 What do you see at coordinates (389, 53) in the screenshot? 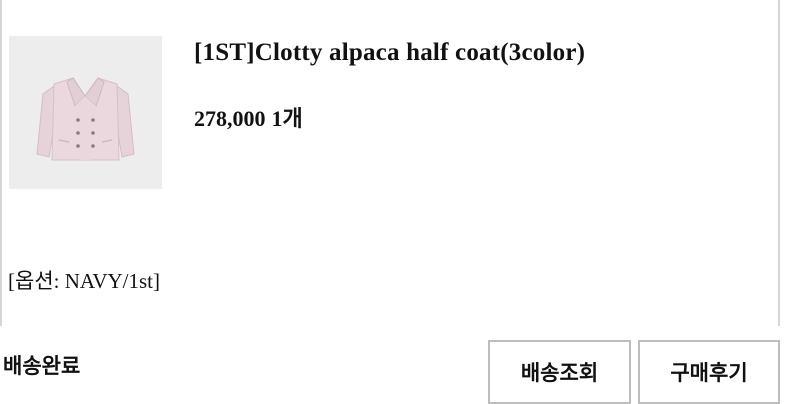
I see `product-name-link: [1ST]Clotty alpaca half coat(3color)` at bounding box center [389, 53].